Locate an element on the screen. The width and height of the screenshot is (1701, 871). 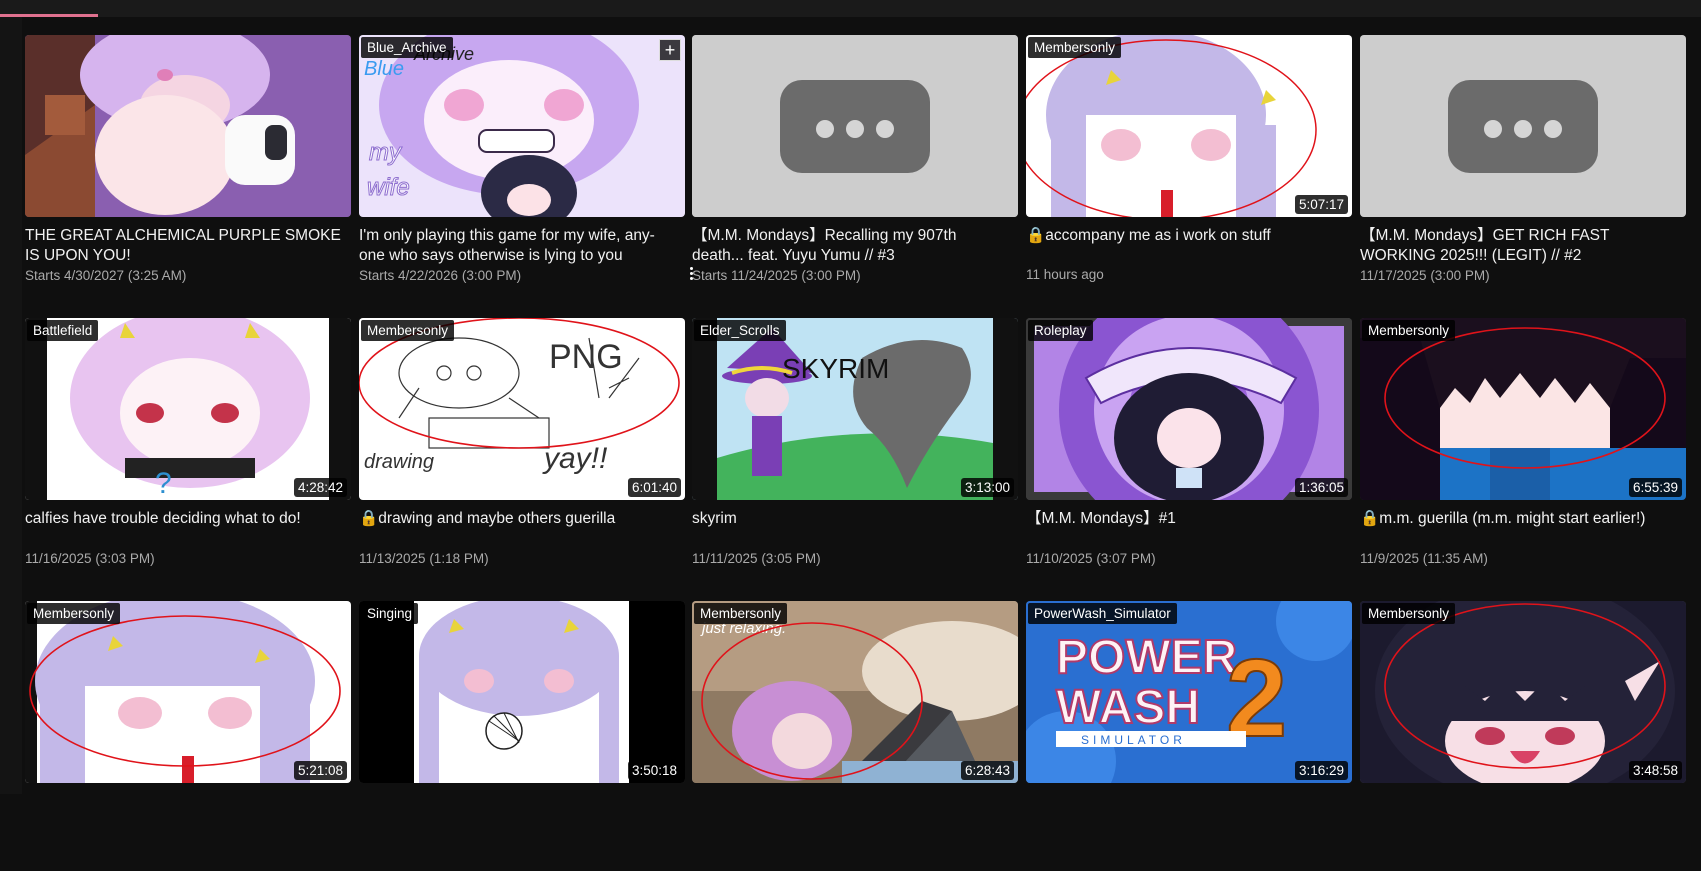
duration-badge: 4:28:42 is located at coordinates (320, 487).